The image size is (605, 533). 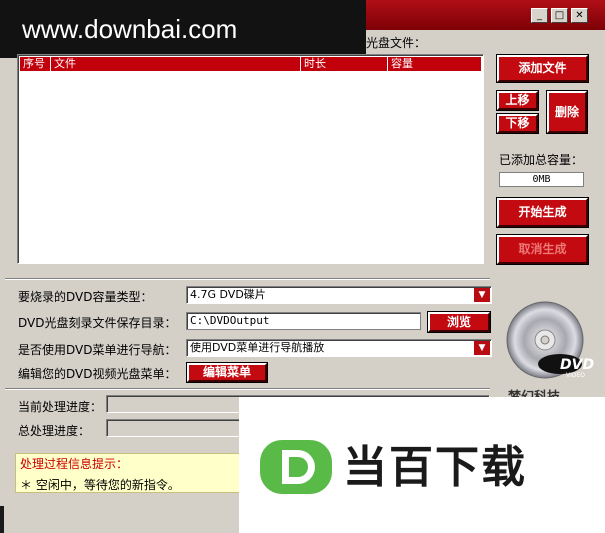 What do you see at coordinates (542, 68) in the screenshot?
I see `add-file-button: 添加文件` at bounding box center [542, 68].